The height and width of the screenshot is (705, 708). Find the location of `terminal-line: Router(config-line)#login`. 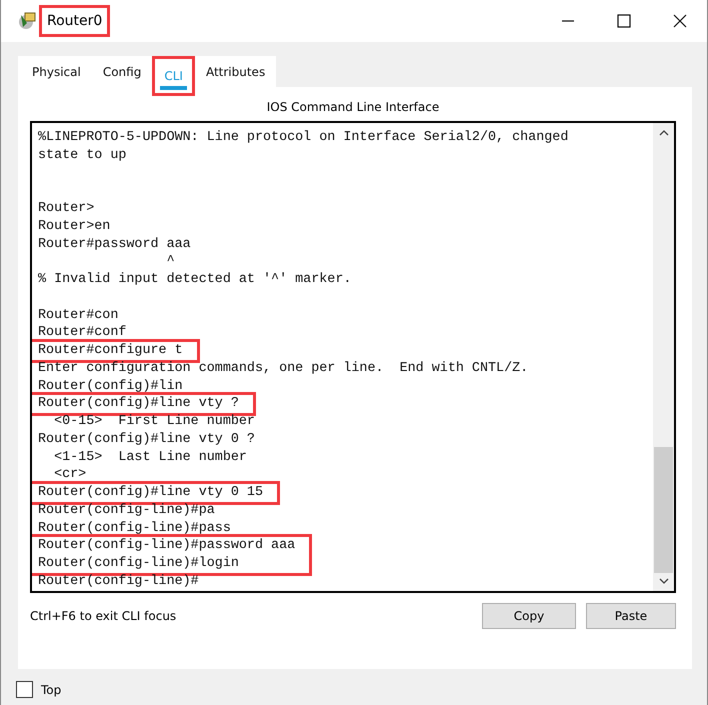

terminal-line: Router(config-line)#login is located at coordinates (139, 564).